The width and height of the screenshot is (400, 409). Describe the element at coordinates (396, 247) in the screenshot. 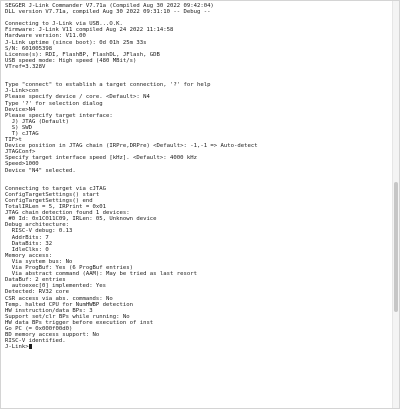

I see `scrollbar-thumb` at that location.